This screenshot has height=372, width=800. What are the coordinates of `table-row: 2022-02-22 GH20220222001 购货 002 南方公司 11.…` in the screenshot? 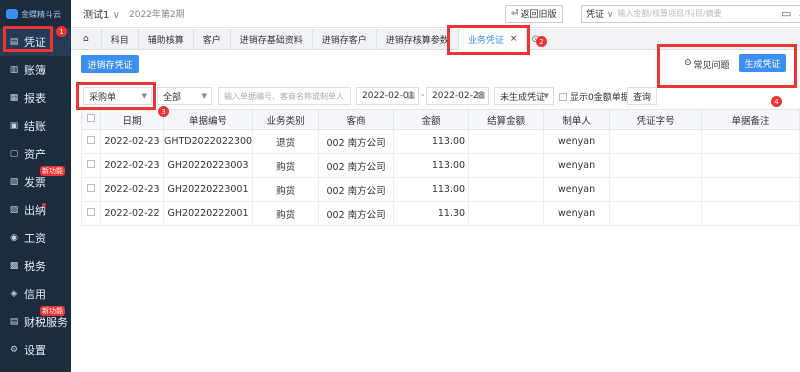 It's located at (440, 213).